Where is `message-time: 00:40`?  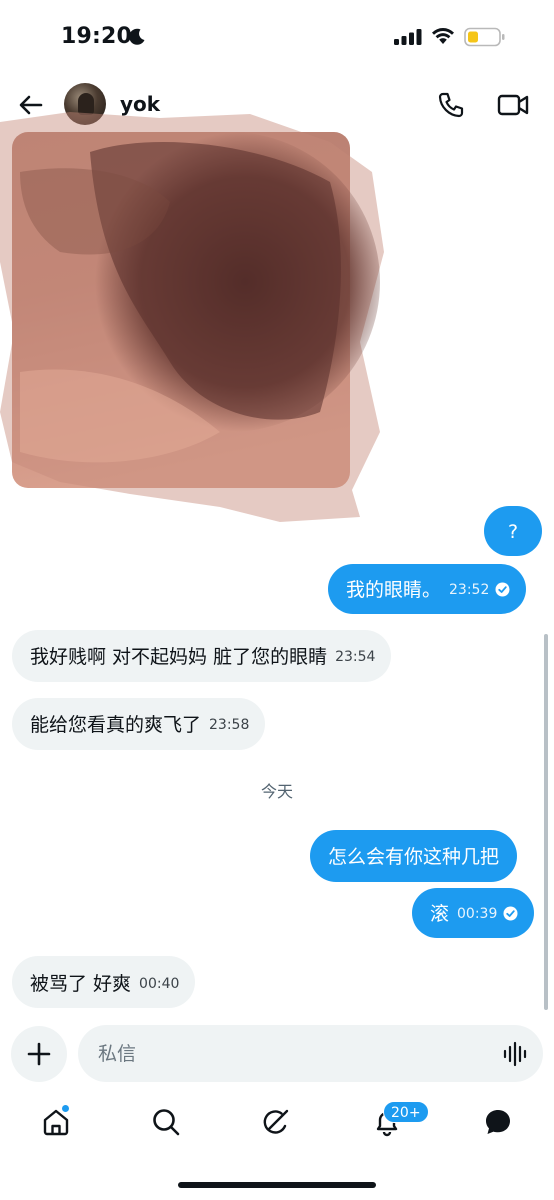
message-time: 00:40 is located at coordinates (159, 983).